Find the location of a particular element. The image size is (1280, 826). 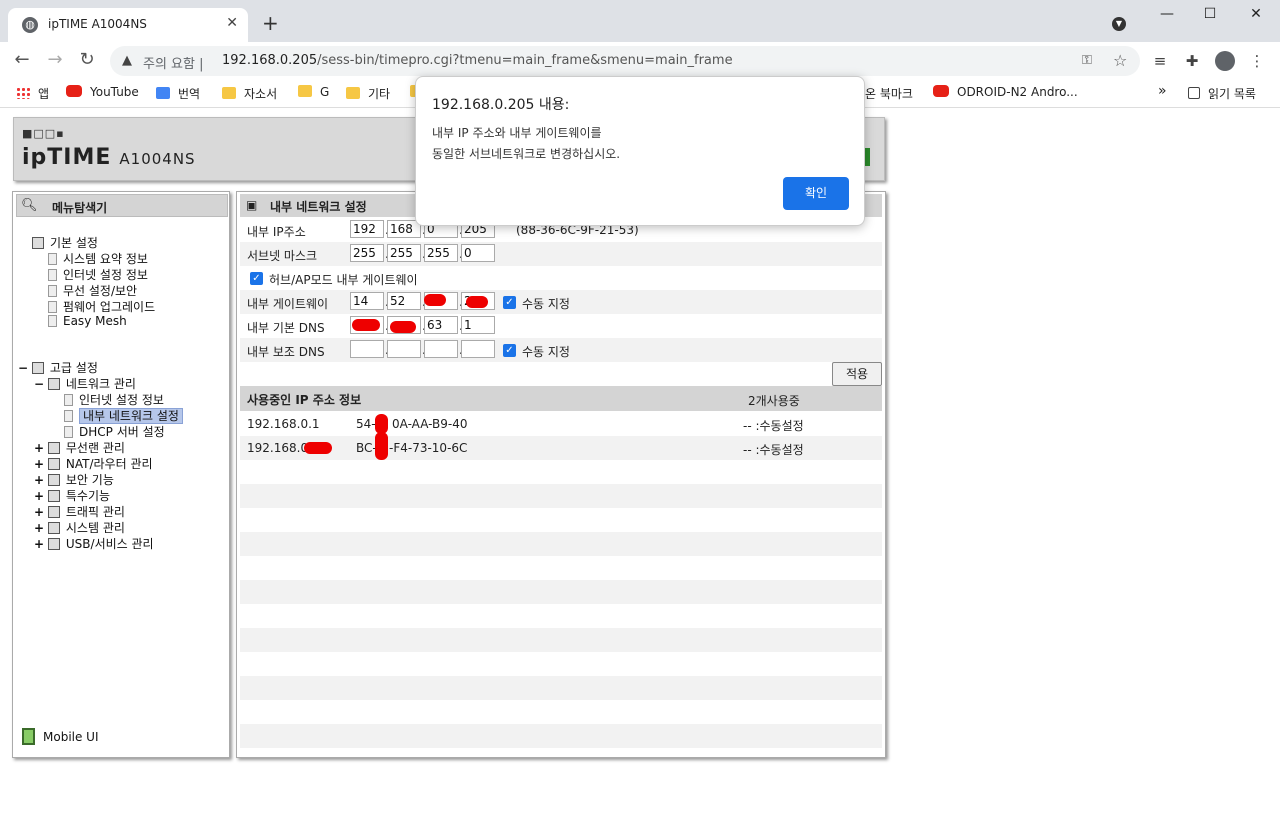

mask-octet-4: 0 is located at coordinates (478, 253).